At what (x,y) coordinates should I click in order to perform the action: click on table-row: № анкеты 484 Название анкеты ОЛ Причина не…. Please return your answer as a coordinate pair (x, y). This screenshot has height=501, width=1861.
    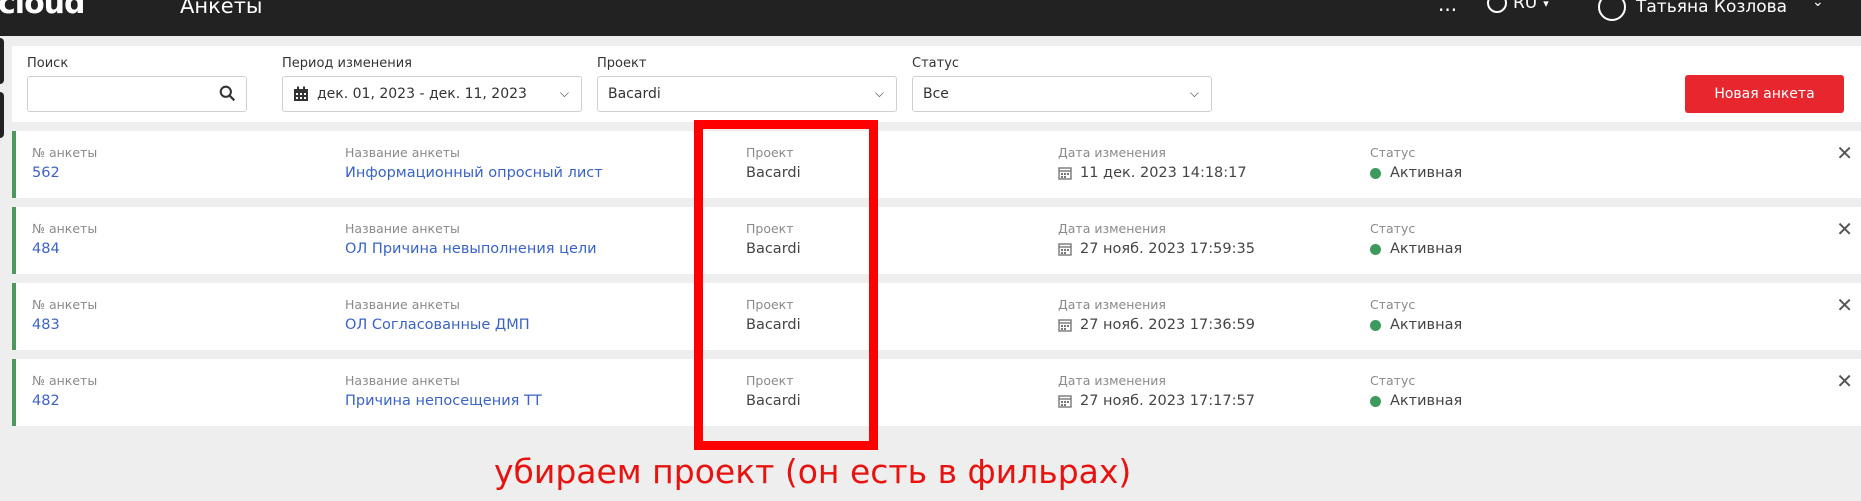
    Looking at the image, I should click on (936, 240).